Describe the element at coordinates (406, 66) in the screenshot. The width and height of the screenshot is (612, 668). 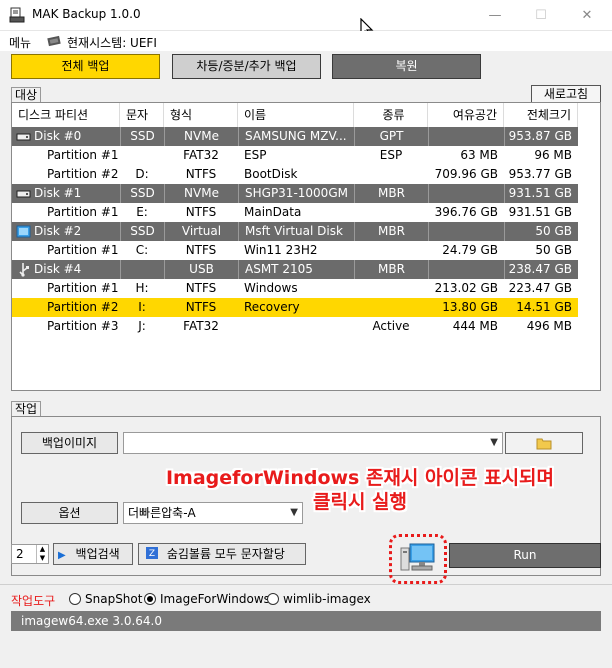
I see `restore-button: 복원` at that location.